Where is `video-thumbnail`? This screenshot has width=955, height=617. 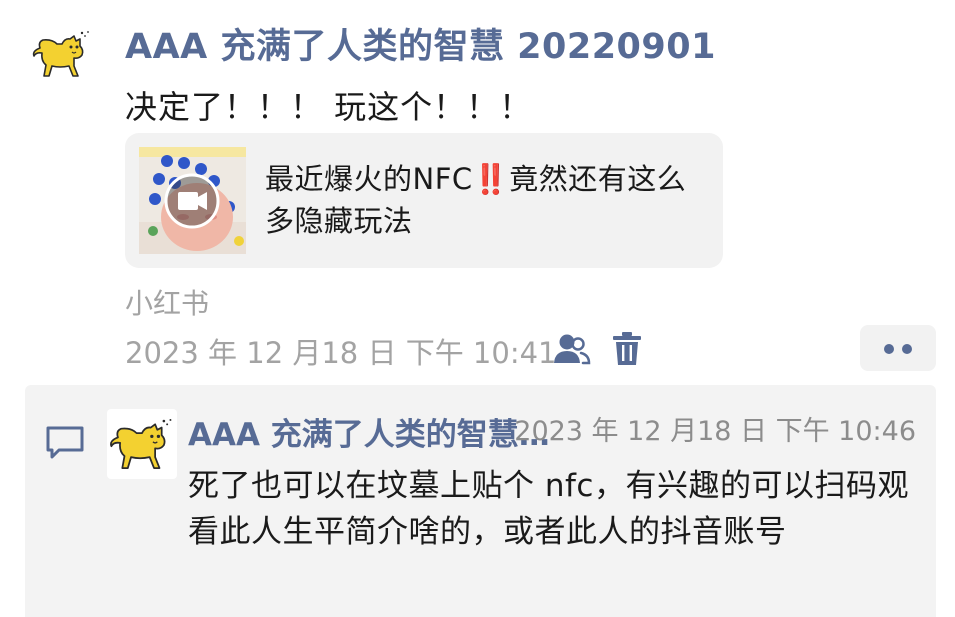
video-thumbnail is located at coordinates (192, 200).